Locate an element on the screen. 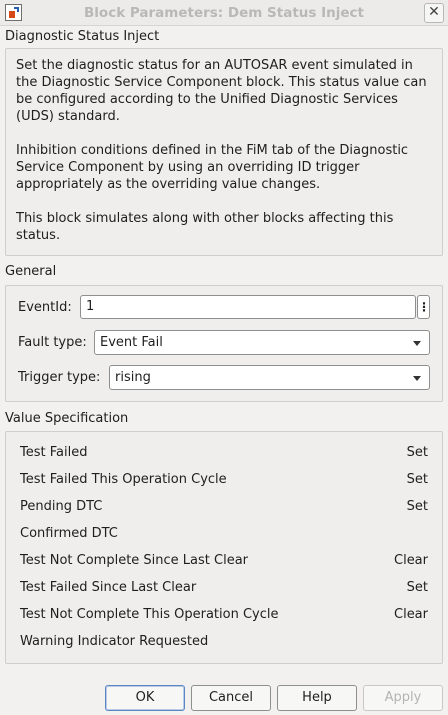 This screenshot has width=448, height=715. trigger-type-label: Trigger type: is located at coordinates (59, 377).